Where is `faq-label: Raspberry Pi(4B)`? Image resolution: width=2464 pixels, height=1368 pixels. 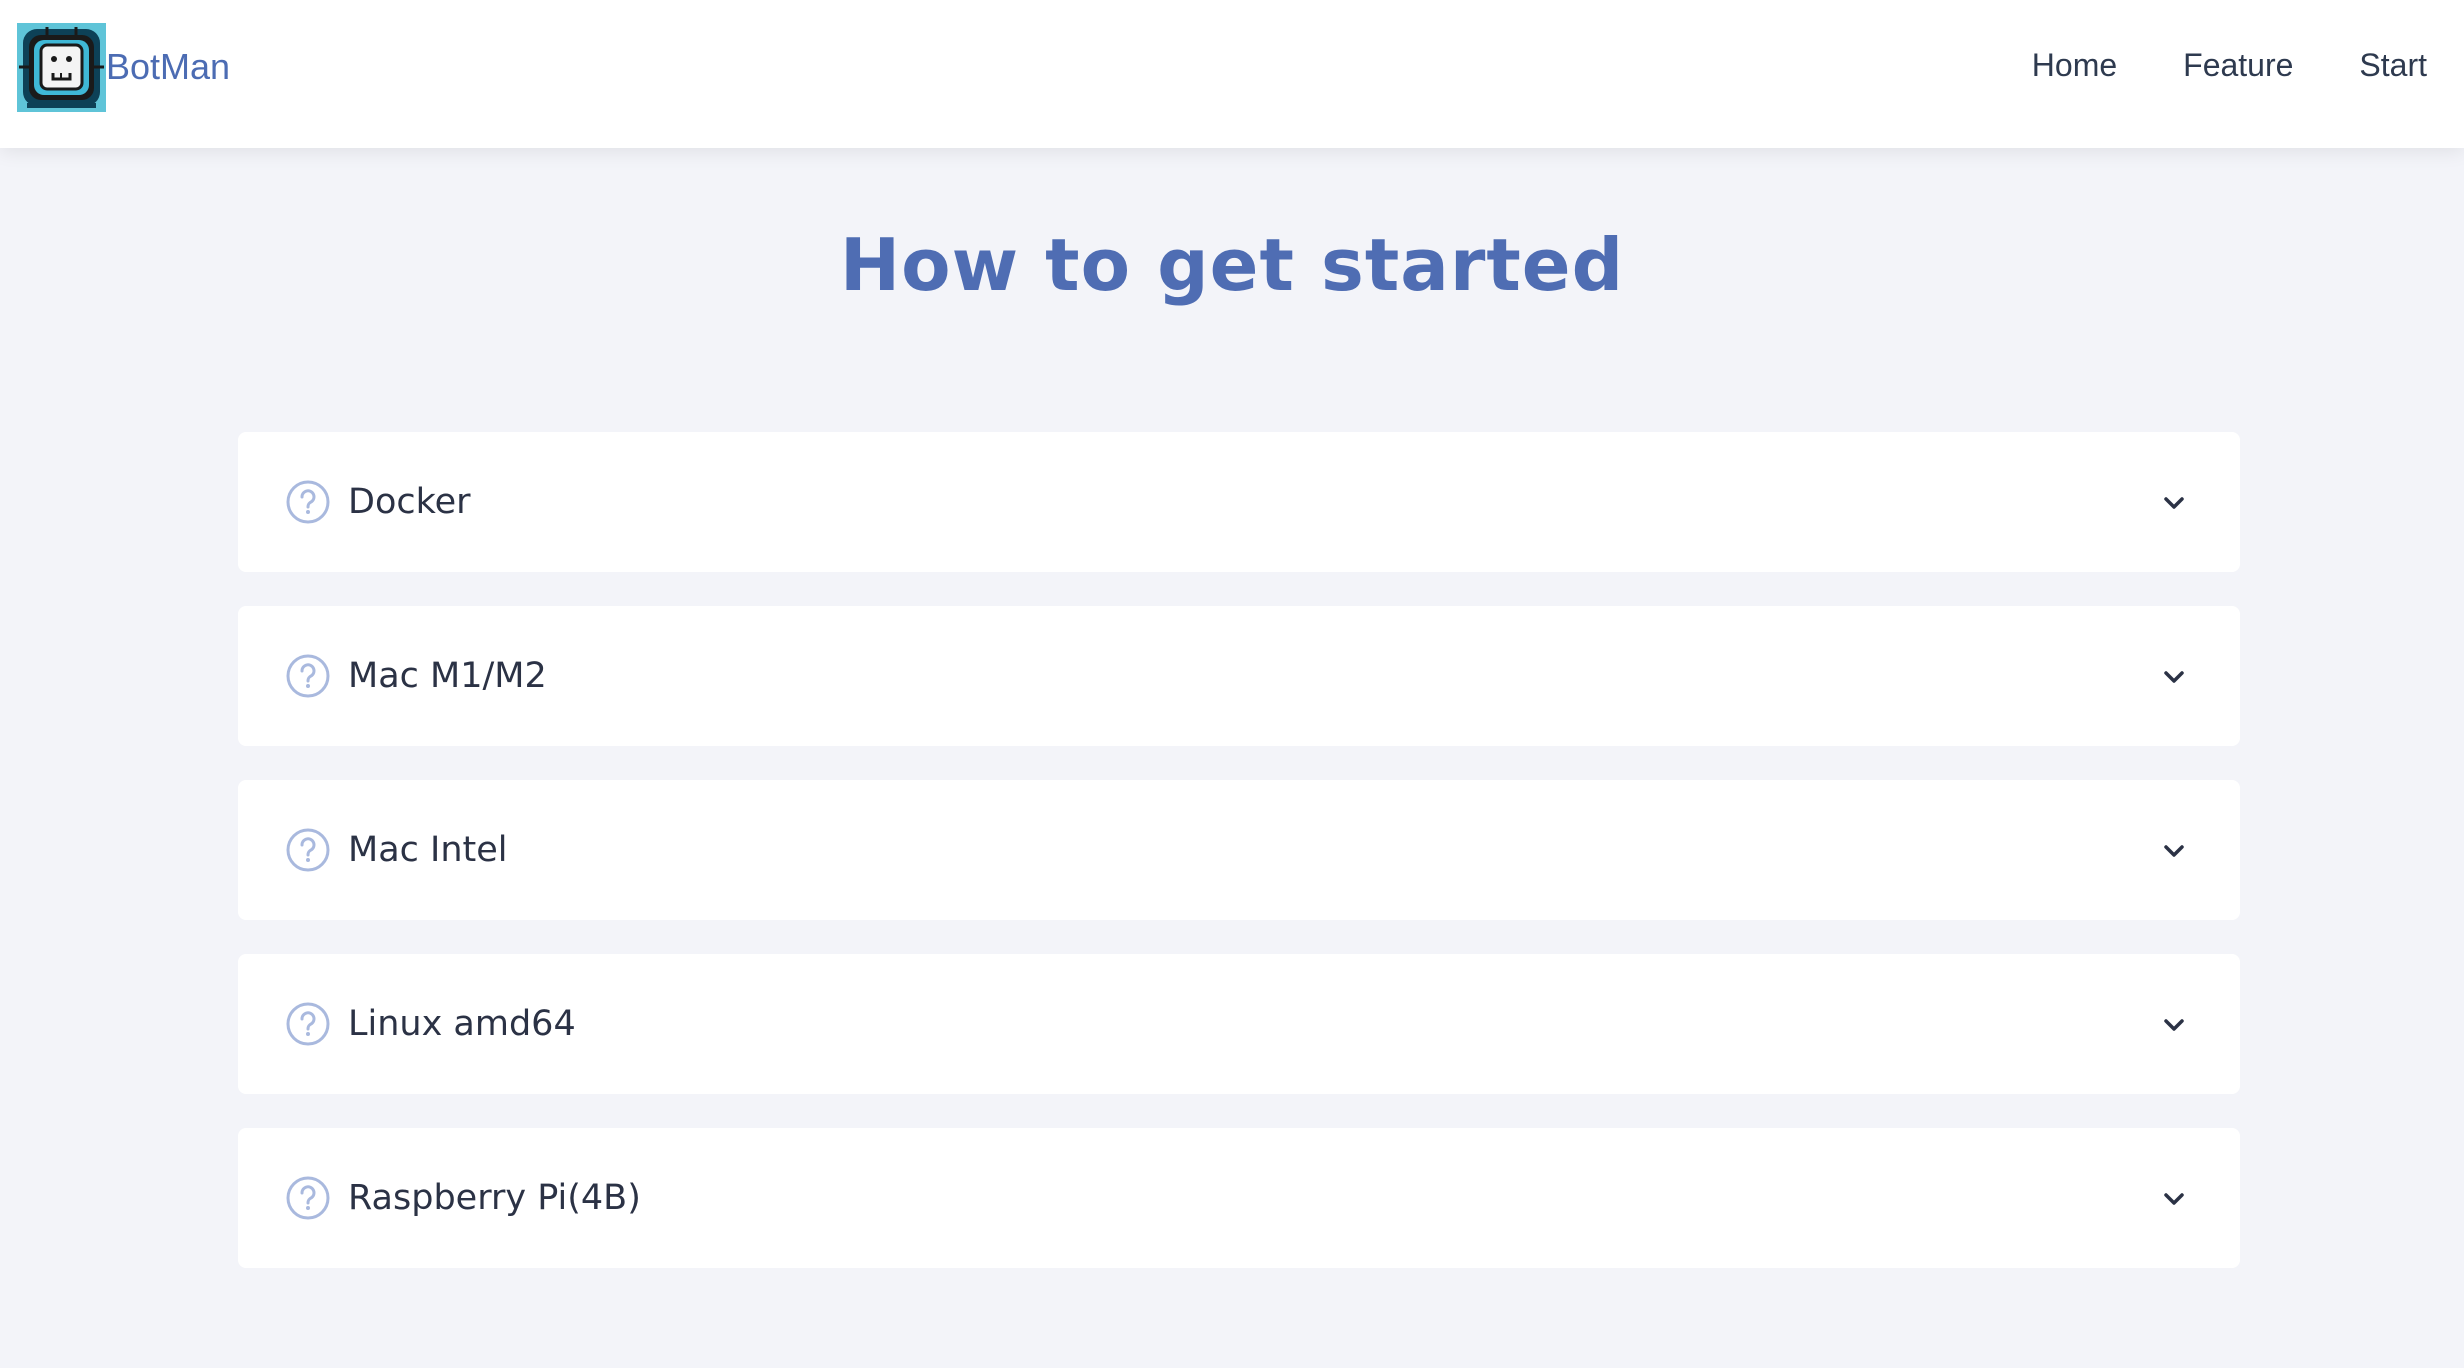 faq-label: Raspberry Pi(4B) is located at coordinates (494, 1198).